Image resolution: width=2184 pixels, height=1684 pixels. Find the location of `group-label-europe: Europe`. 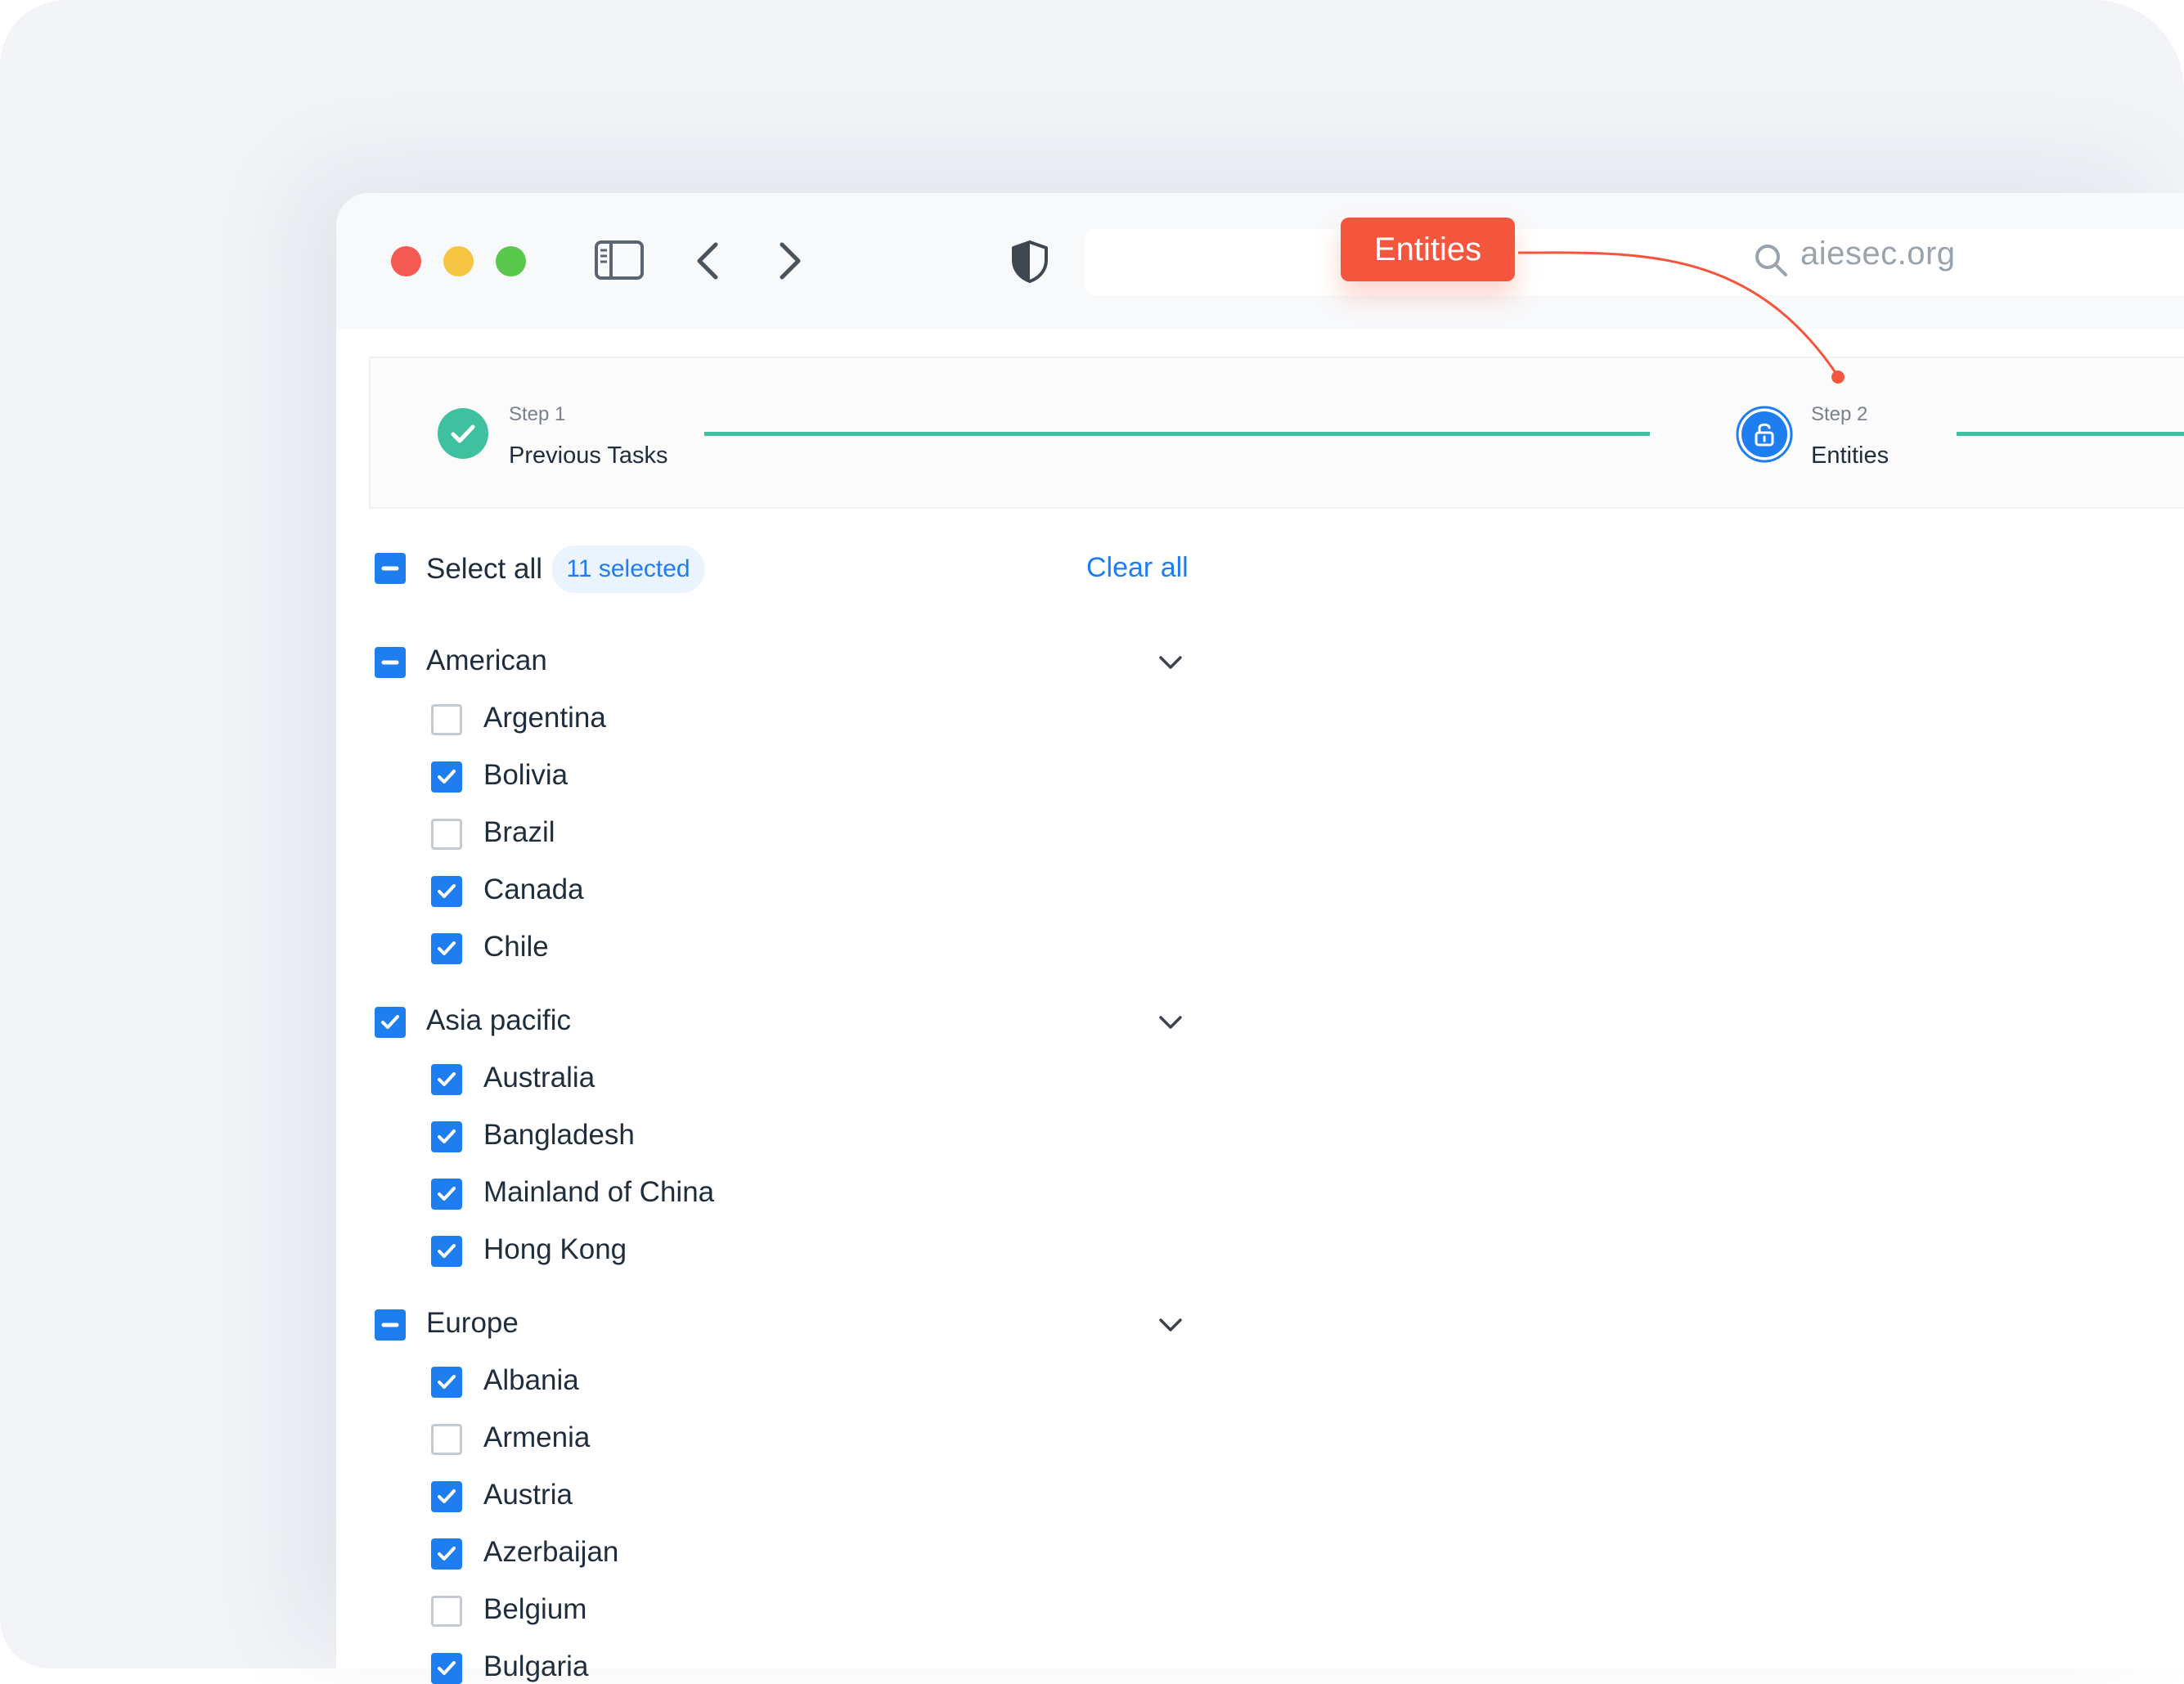

group-label-europe: Europe is located at coordinates (473, 1323).